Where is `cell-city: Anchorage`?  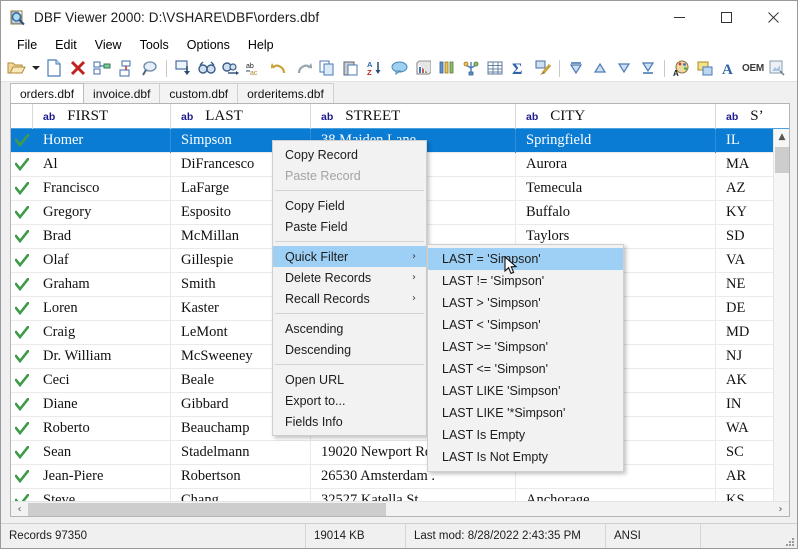 cell-city: Anchorage is located at coordinates (616, 494).